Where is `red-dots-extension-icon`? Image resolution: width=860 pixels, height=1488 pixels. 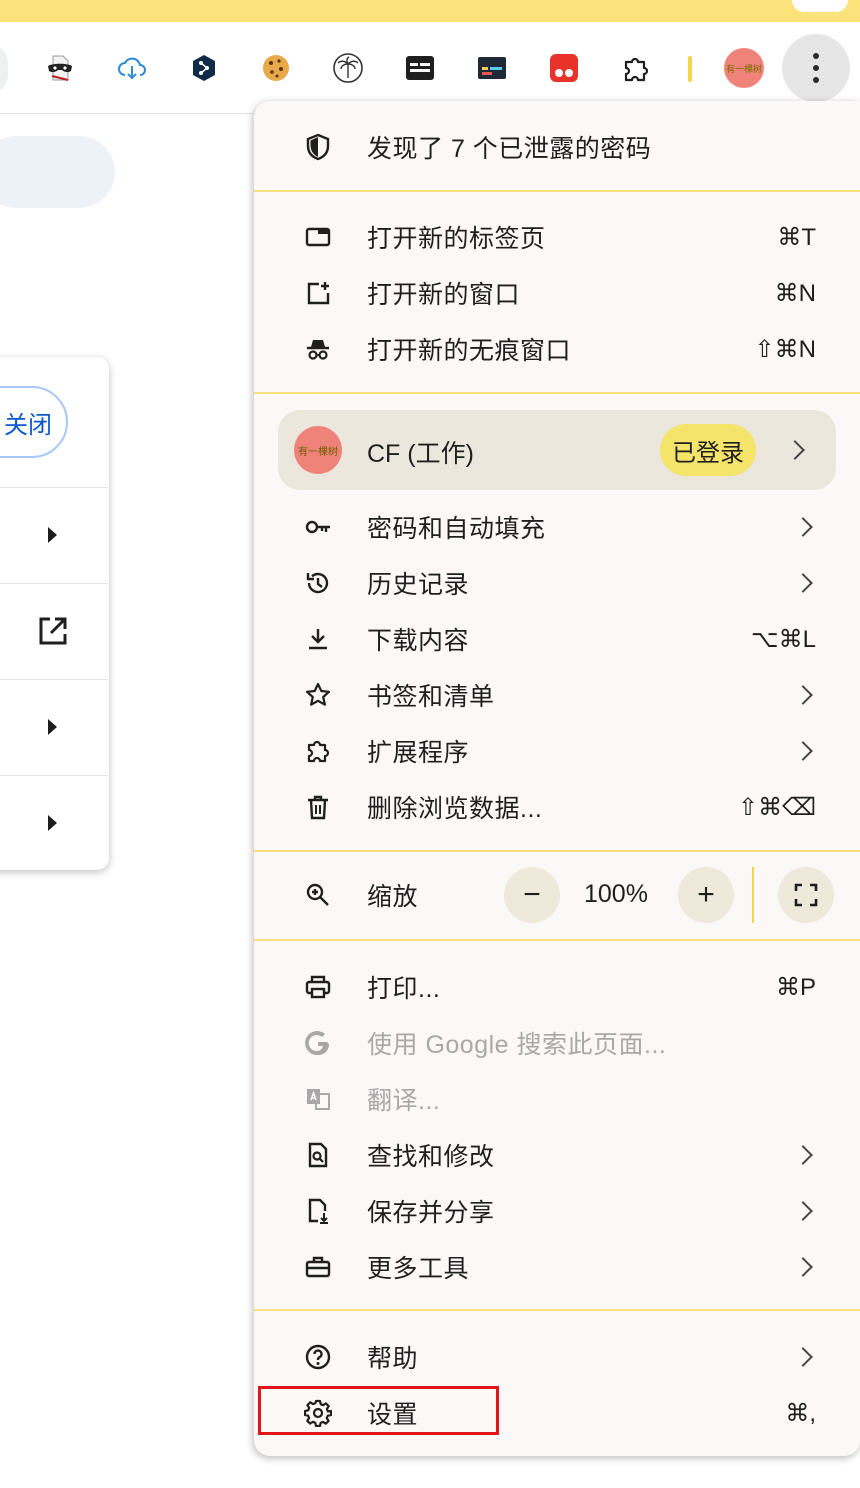 red-dots-extension-icon is located at coordinates (564, 68).